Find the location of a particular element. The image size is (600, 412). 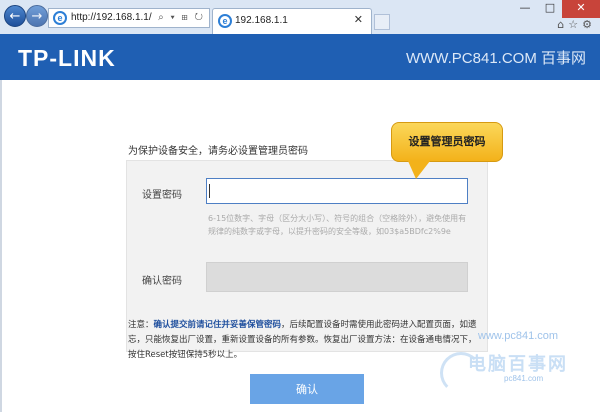

note-prefix: 注意： is located at coordinates (141, 325).